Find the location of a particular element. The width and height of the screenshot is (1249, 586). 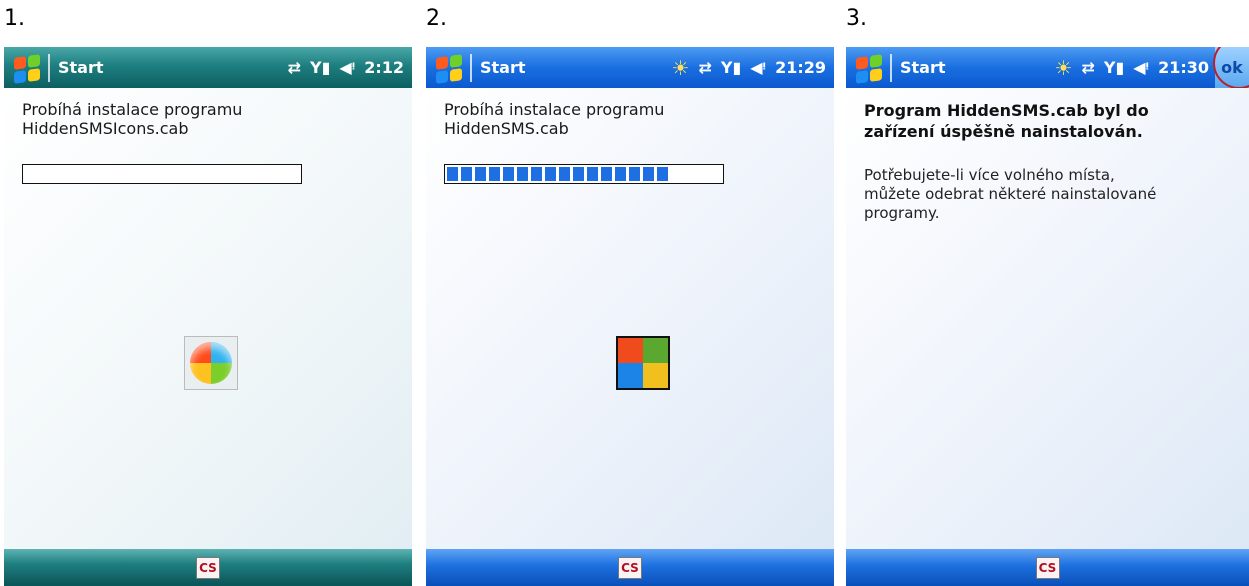

success-body-line: Potřebujete-li více volného místa, is located at coordinates (989, 175).